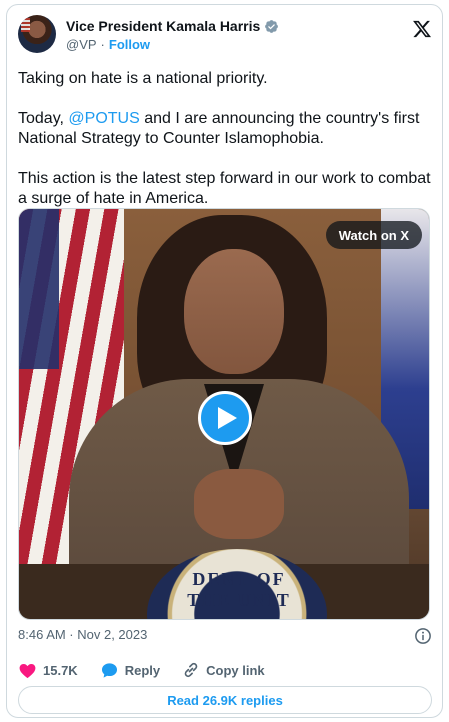  Describe the element at coordinates (142, 670) in the screenshot. I see `reply-label: Reply` at that location.